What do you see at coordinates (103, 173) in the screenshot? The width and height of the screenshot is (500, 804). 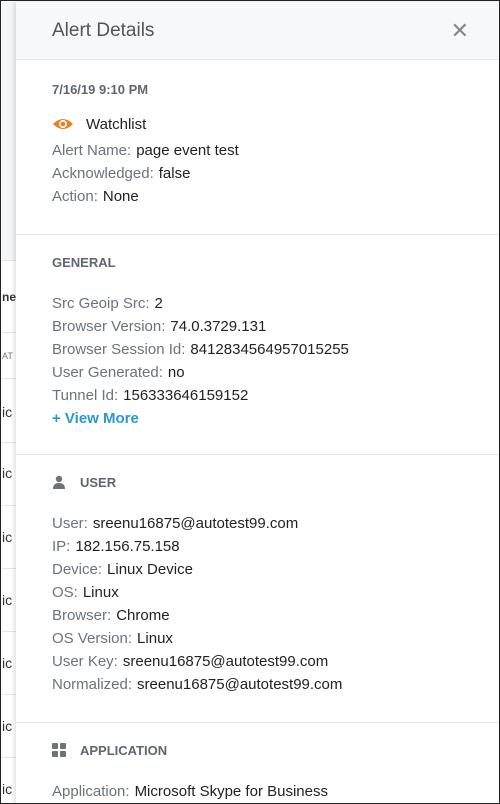 I see `field-key: Acknowledged:` at bounding box center [103, 173].